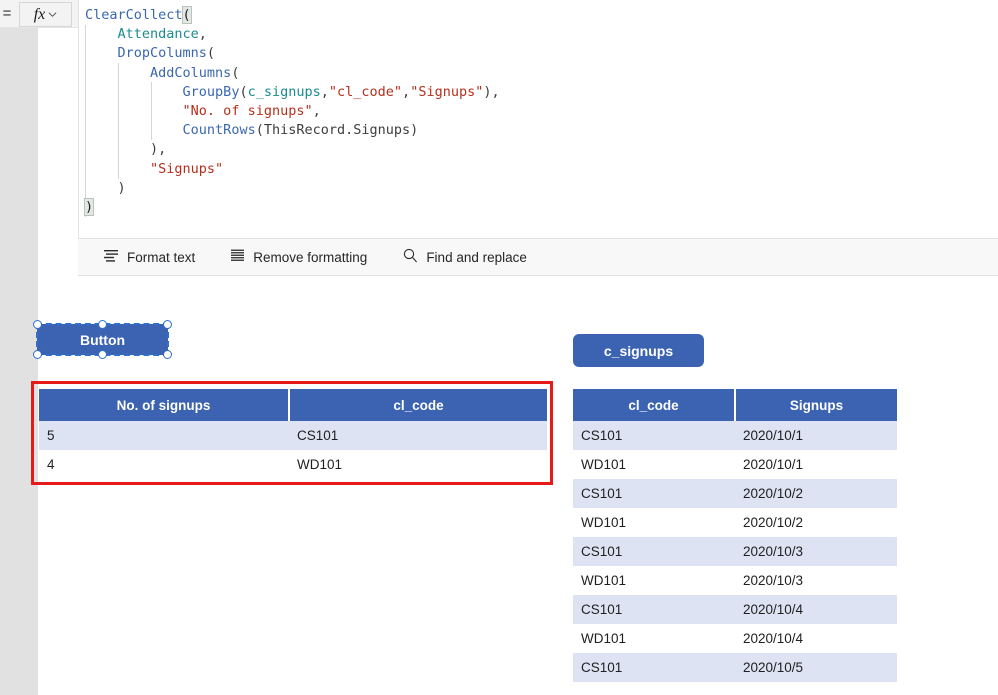 The width and height of the screenshot is (998, 695). I want to click on table-row: CS101 2020/10/5, so click(735, 667).